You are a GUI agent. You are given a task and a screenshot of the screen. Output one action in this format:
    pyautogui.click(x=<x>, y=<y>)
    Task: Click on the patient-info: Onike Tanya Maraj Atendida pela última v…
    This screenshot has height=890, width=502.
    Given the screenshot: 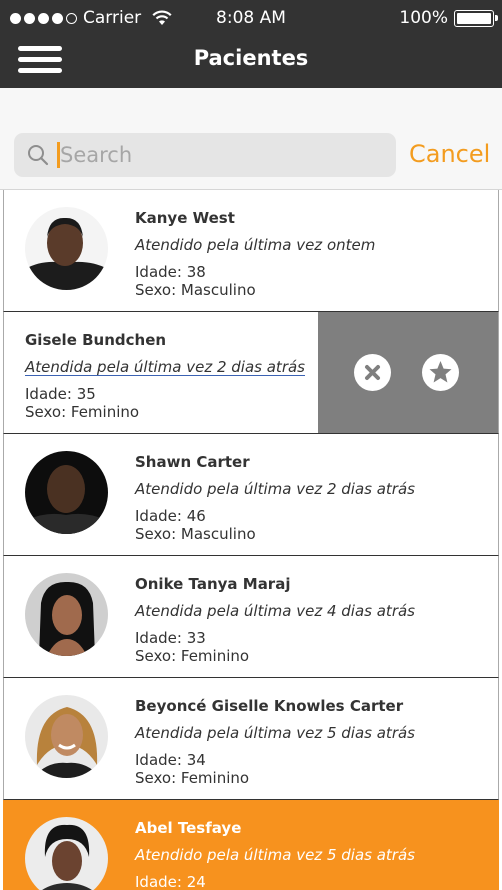 What is the action you would take?
    pyautogui.click(x=312, y=620)
    